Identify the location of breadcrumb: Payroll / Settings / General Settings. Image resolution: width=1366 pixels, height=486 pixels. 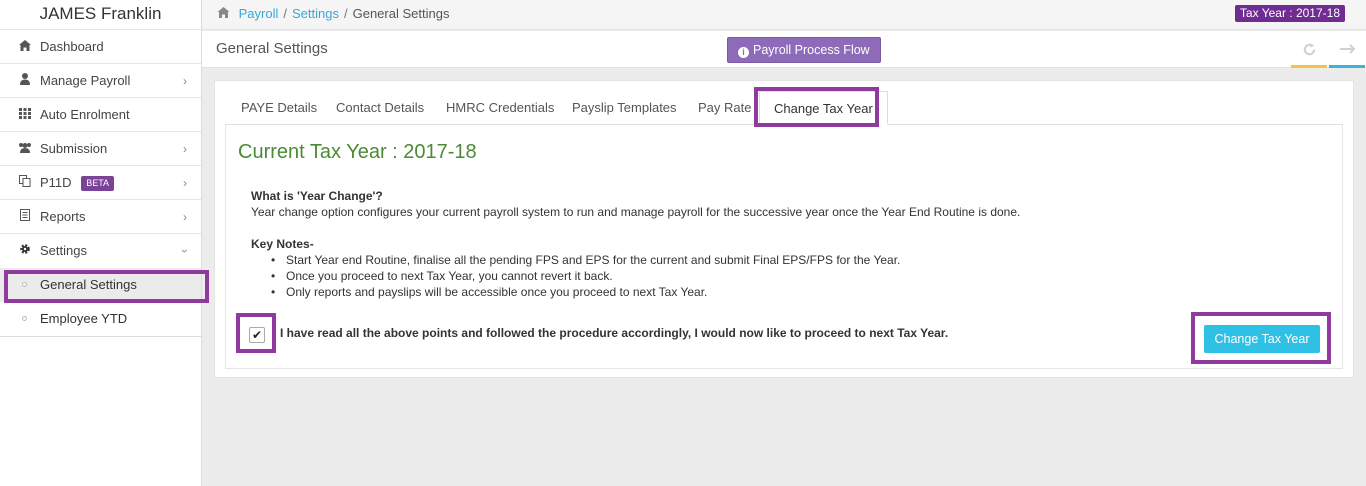
(333, 14).